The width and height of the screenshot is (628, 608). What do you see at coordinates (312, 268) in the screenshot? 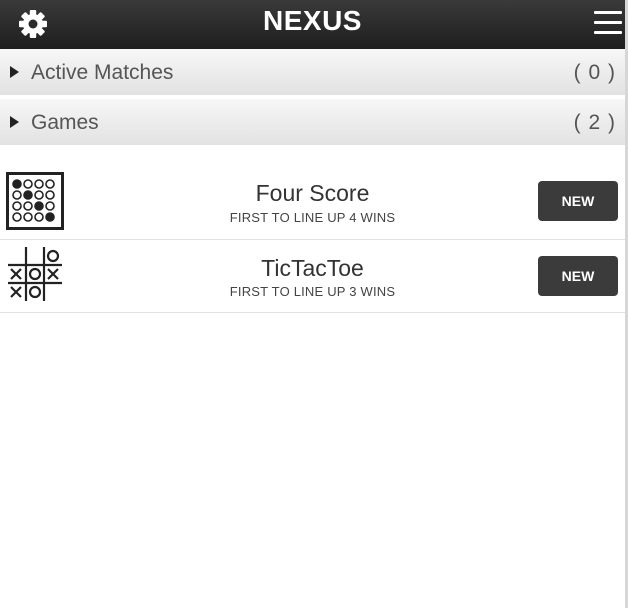
I see `game-name: TicTacToe` at bounding box center [312, 268].